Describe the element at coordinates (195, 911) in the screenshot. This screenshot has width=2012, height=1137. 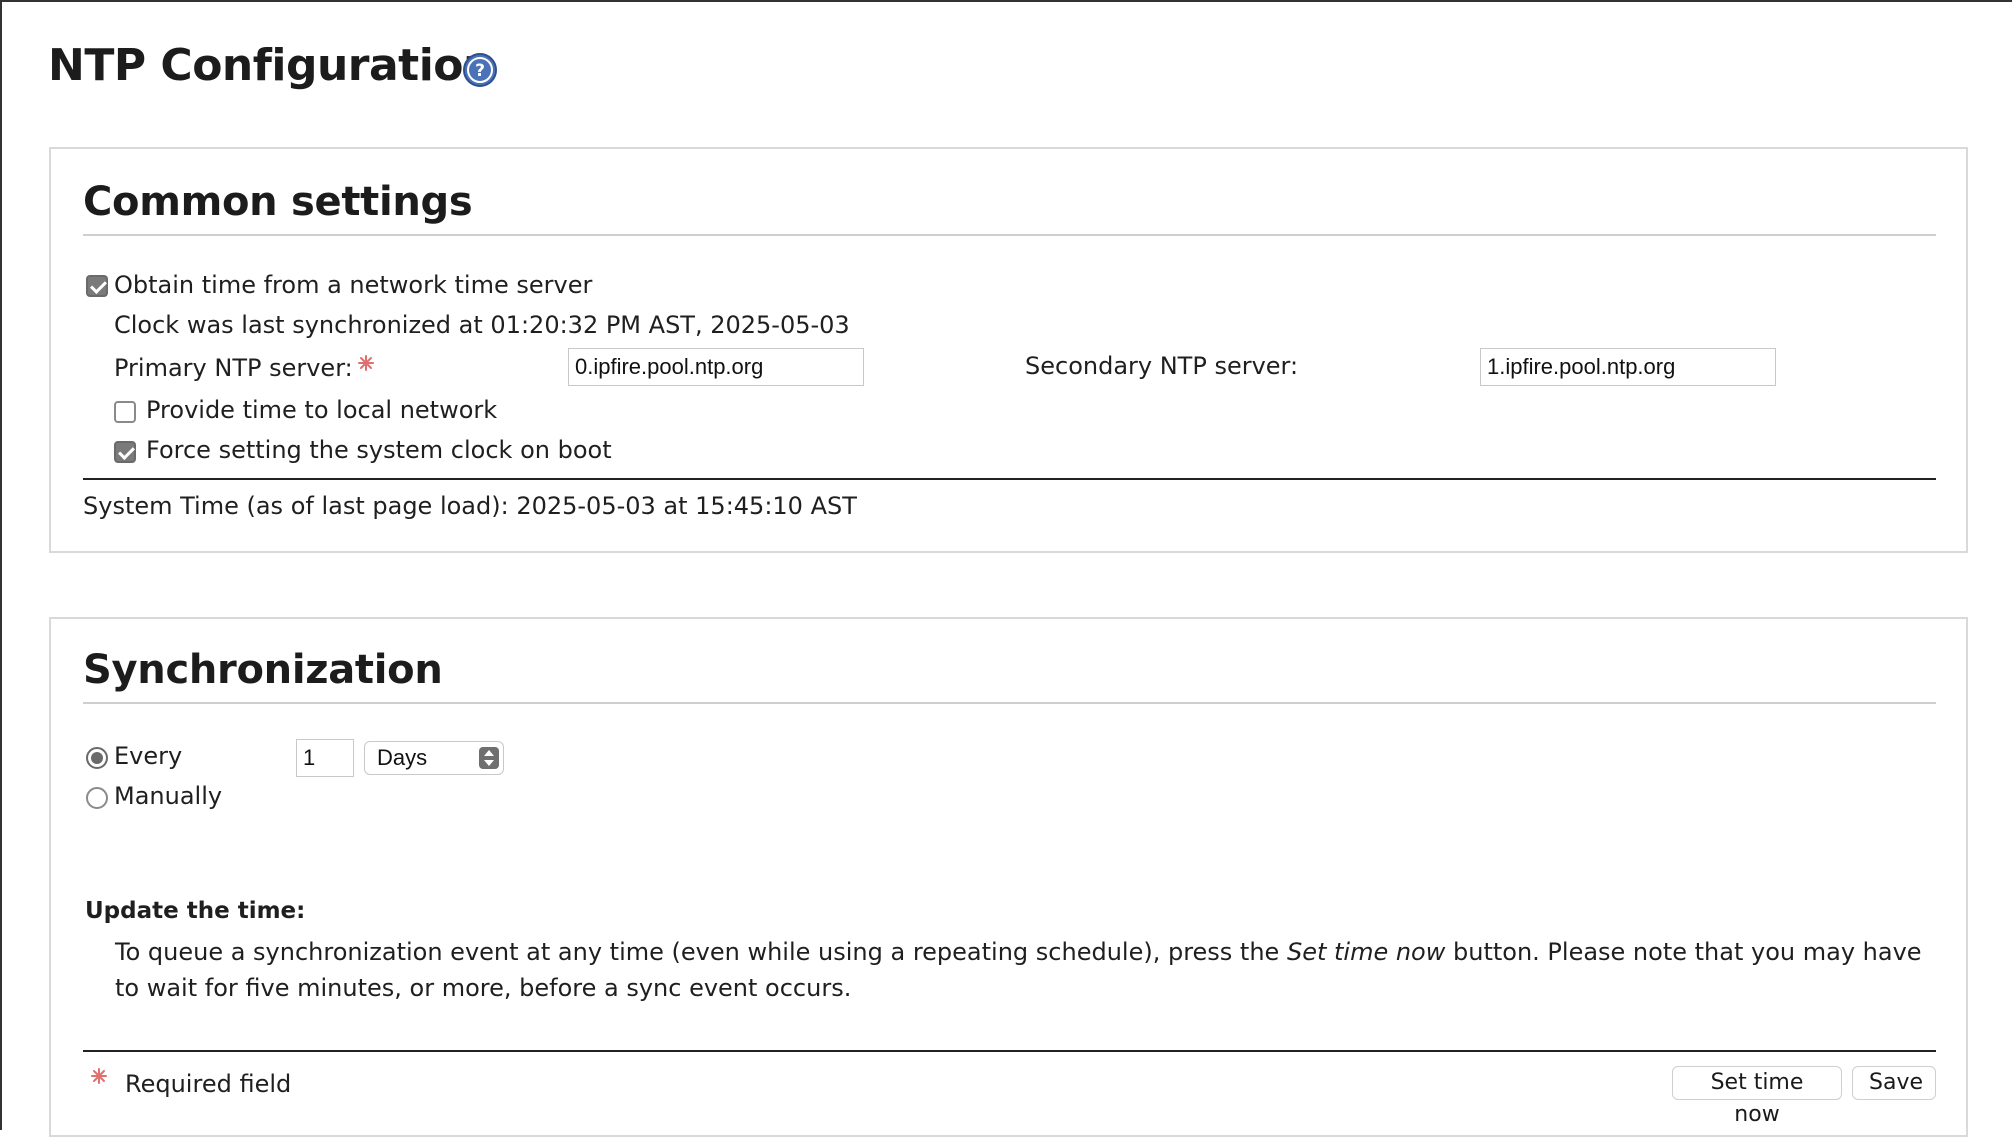
I see `update-time-heading: Update the time:` at that location.